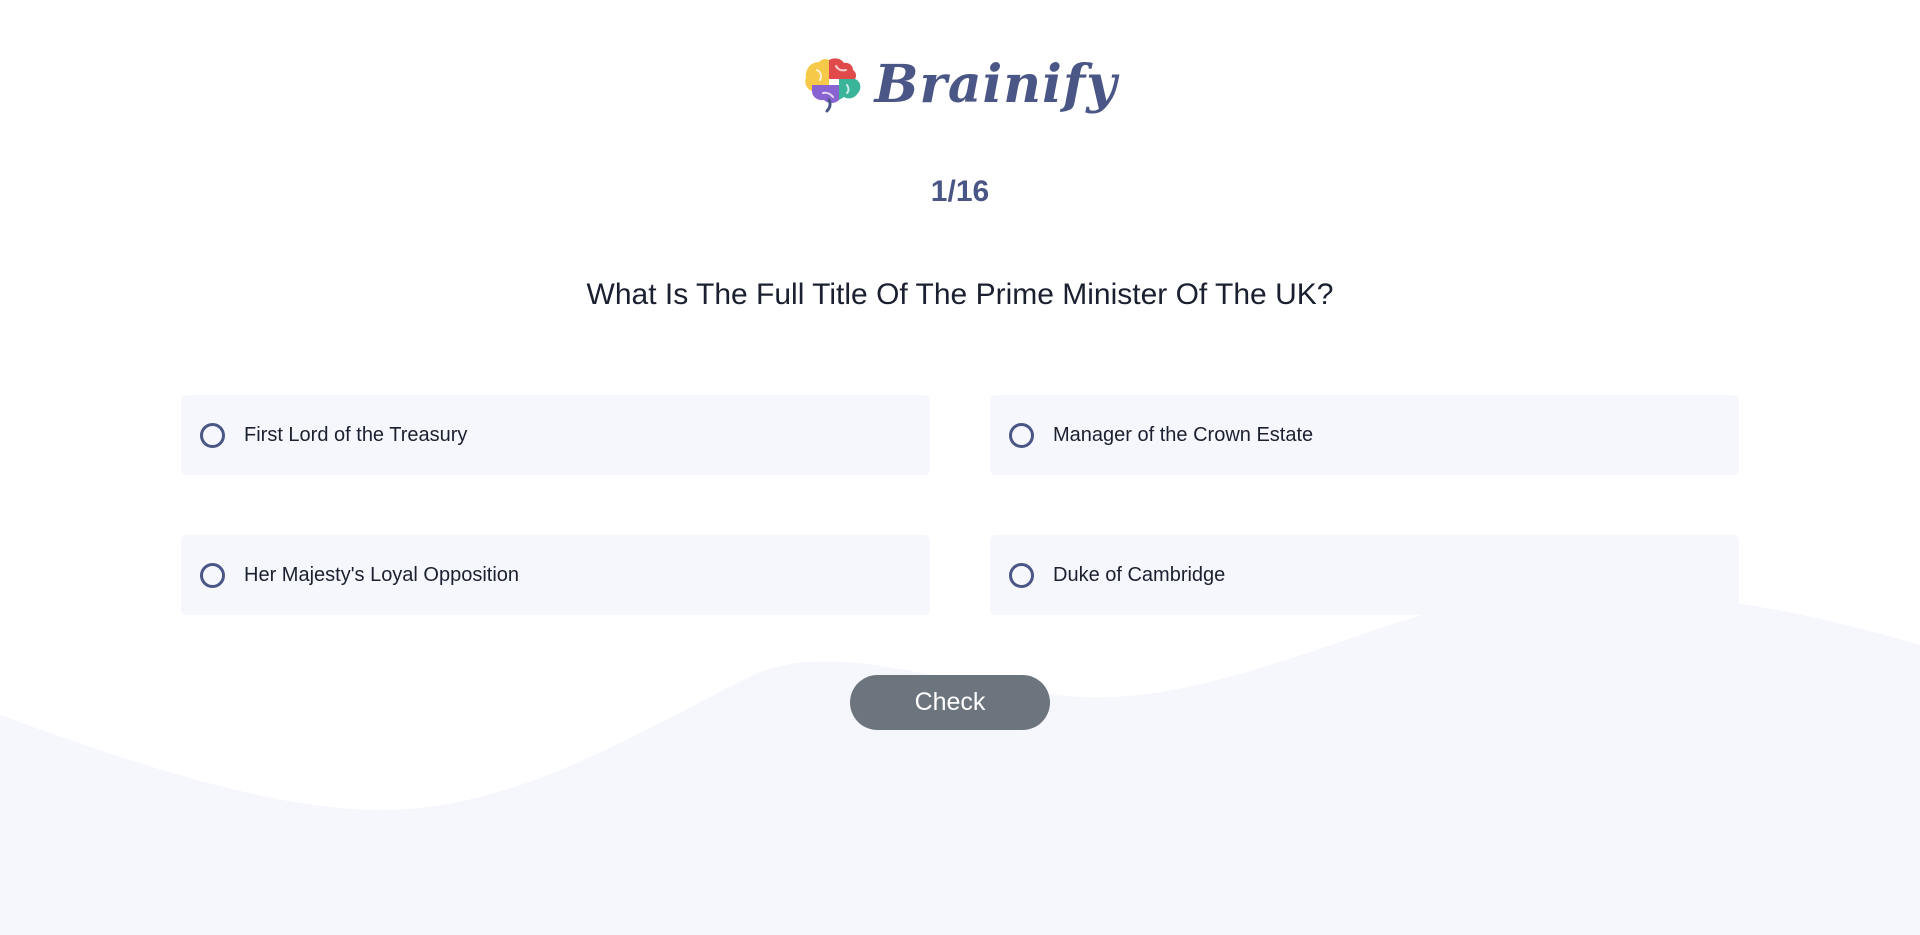  Describe the element at coordinates (1139, 574) in the screenshot. I see `answer-option-label: Duke of Cambridge` at that location.